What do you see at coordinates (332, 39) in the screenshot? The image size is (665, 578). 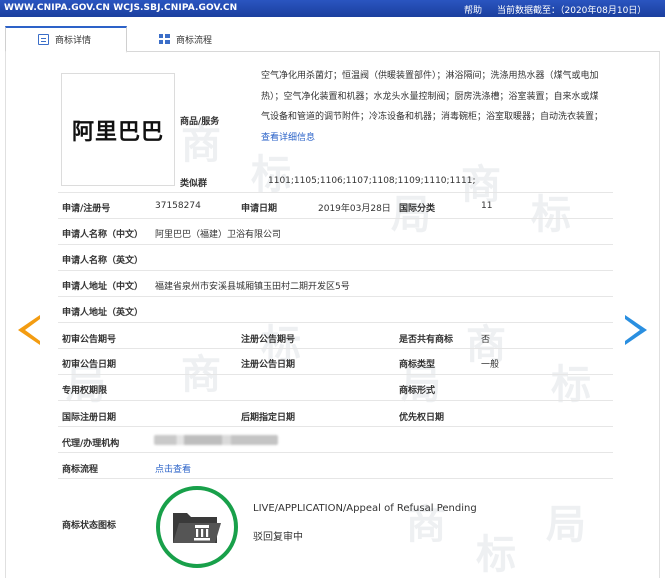 I see `tab-bar: 商标详情 商标流程` at bounding box center [332, 39].